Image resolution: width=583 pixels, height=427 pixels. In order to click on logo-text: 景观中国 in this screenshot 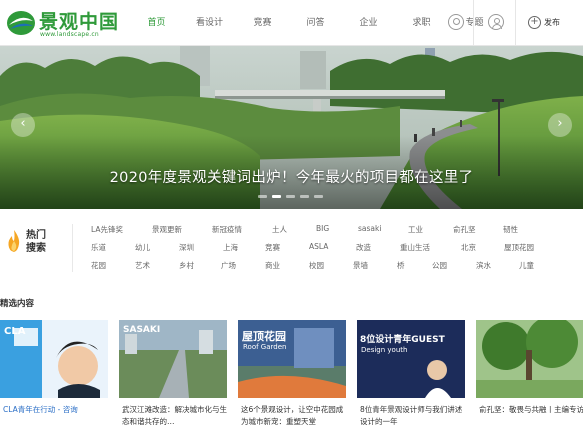, I will do `click(79, 22)`.